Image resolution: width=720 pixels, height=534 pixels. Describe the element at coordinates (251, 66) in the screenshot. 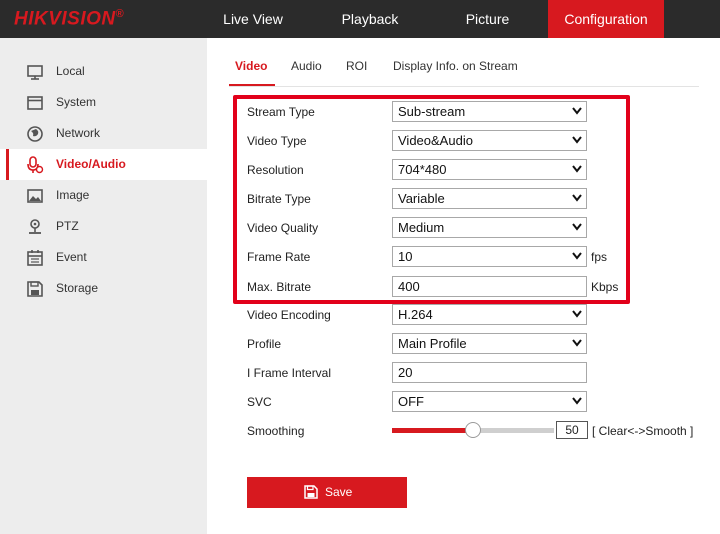

I see `tab-video: Video` at that location.